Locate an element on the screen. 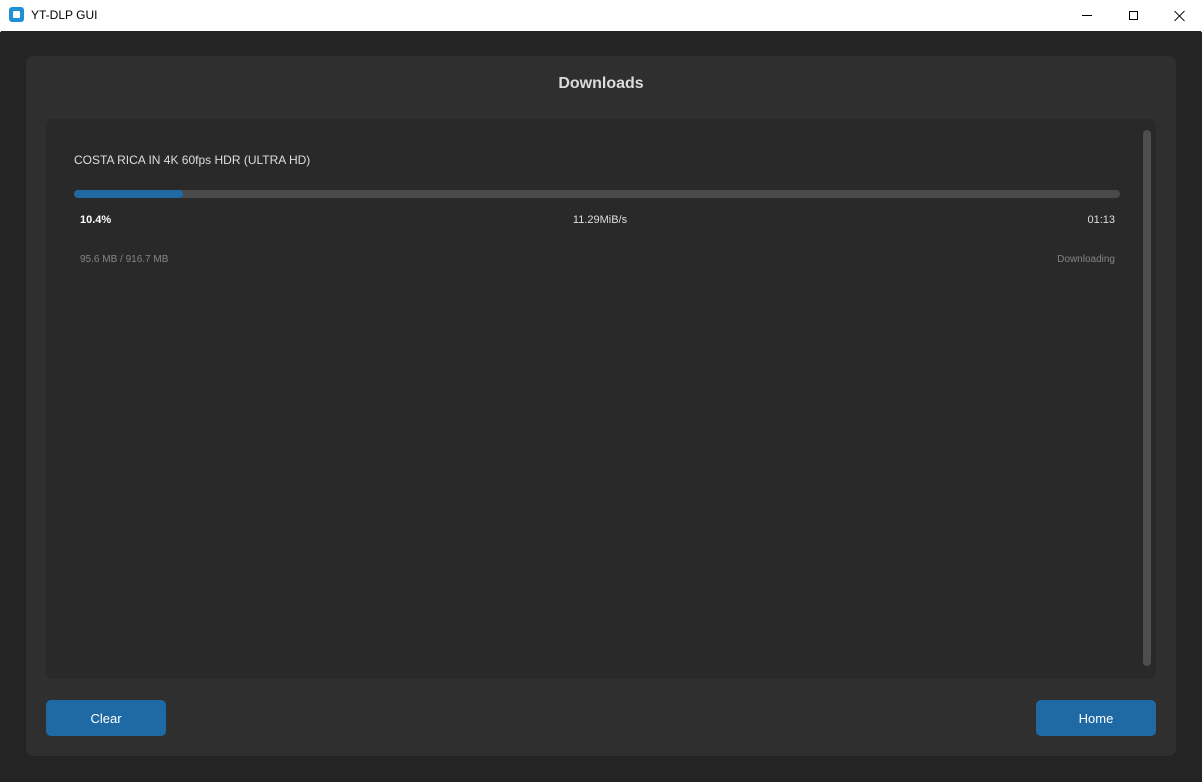  download-status: Downloading is located at coordinates (1086, 259).